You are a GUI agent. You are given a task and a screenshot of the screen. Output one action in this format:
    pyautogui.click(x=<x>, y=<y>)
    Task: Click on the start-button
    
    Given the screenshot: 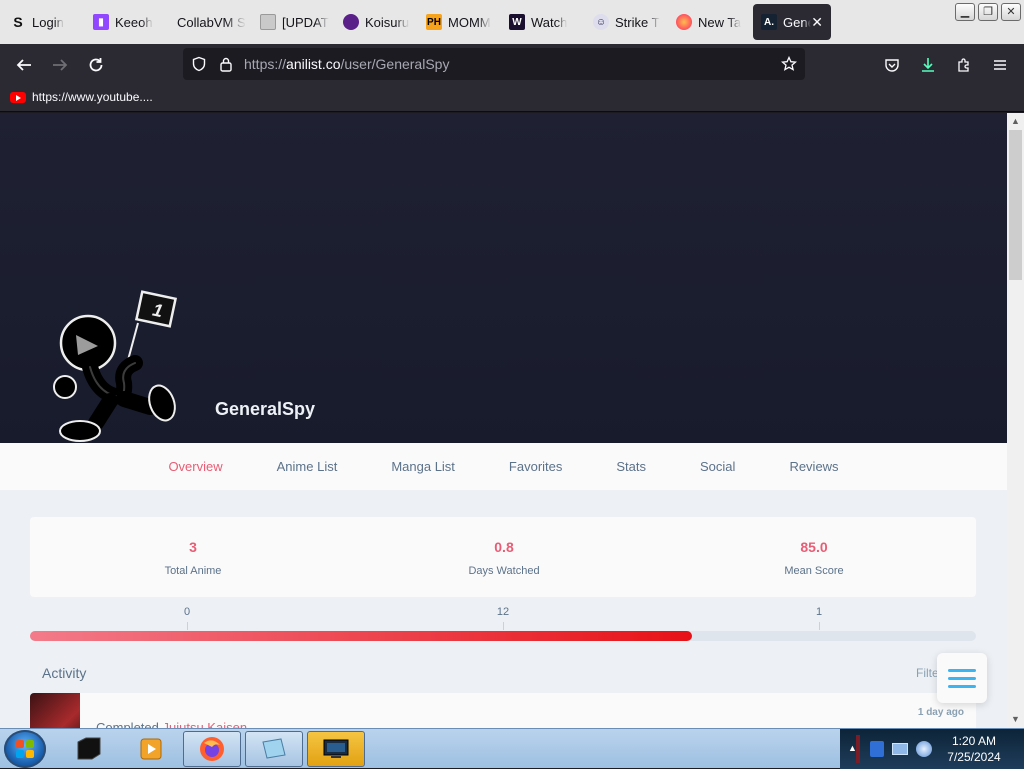 What is the action you would take?
    pyautogui.click(x=25, y=749)
    